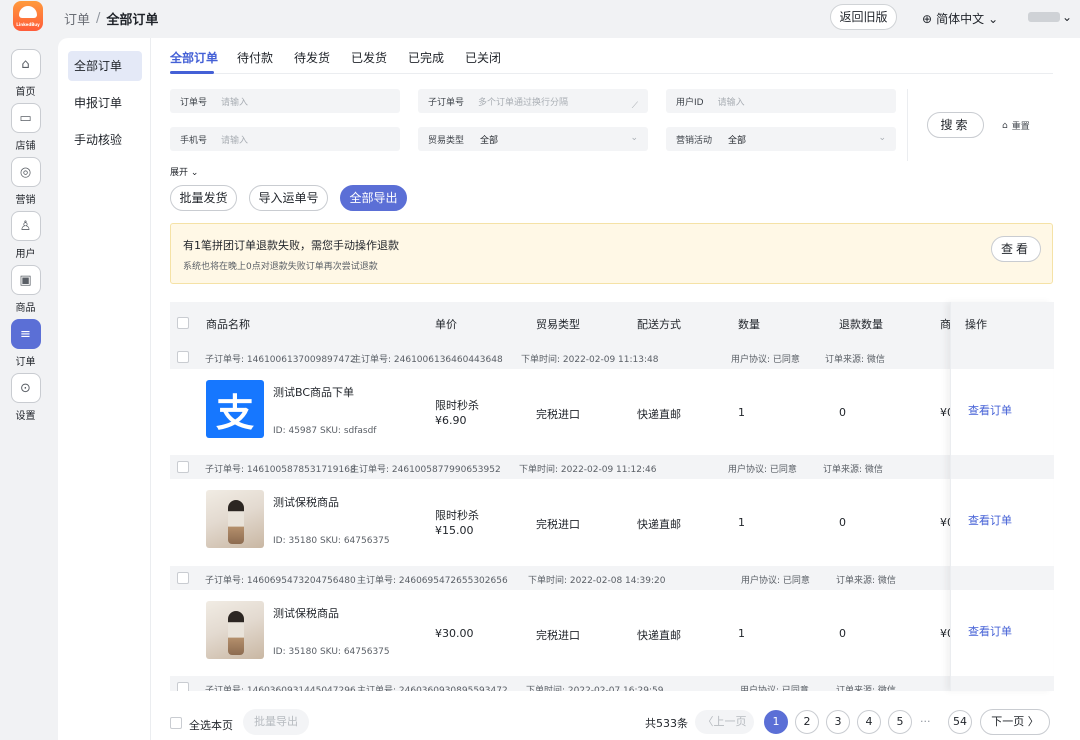  What do you see at coordinates (960, 722) in the screenshot?
I see `page-last: 54` at bounding box center [960, 722].